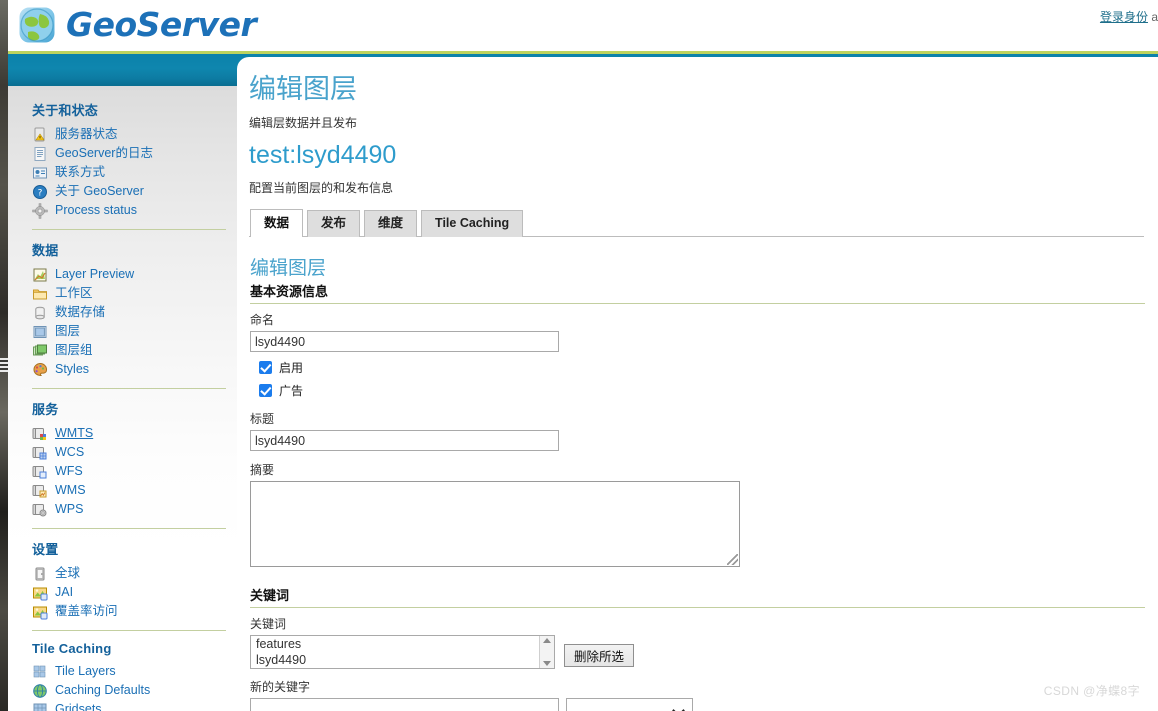 The image size is (1158, 711). Describe the element at coordinates (131, 592) in the screenshot. I see `sidebar-item-jai: JAI` at that location.